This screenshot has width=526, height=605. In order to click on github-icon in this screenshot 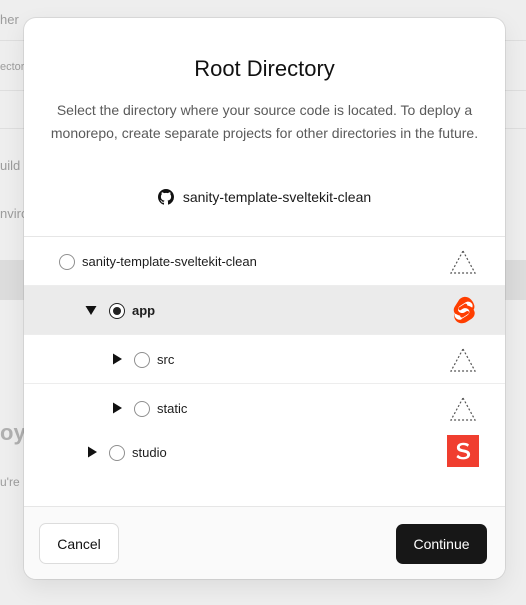, I will do `click(165, 197)`.